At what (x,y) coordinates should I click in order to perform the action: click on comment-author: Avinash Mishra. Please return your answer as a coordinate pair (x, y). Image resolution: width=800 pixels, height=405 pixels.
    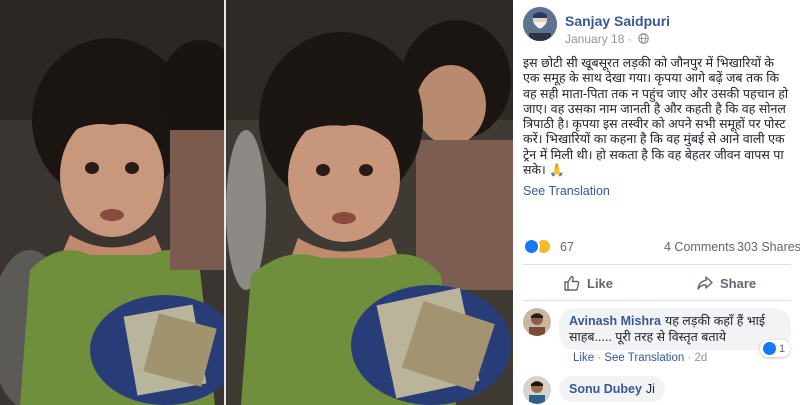
    Looking at the image, I should click on (615, 321).